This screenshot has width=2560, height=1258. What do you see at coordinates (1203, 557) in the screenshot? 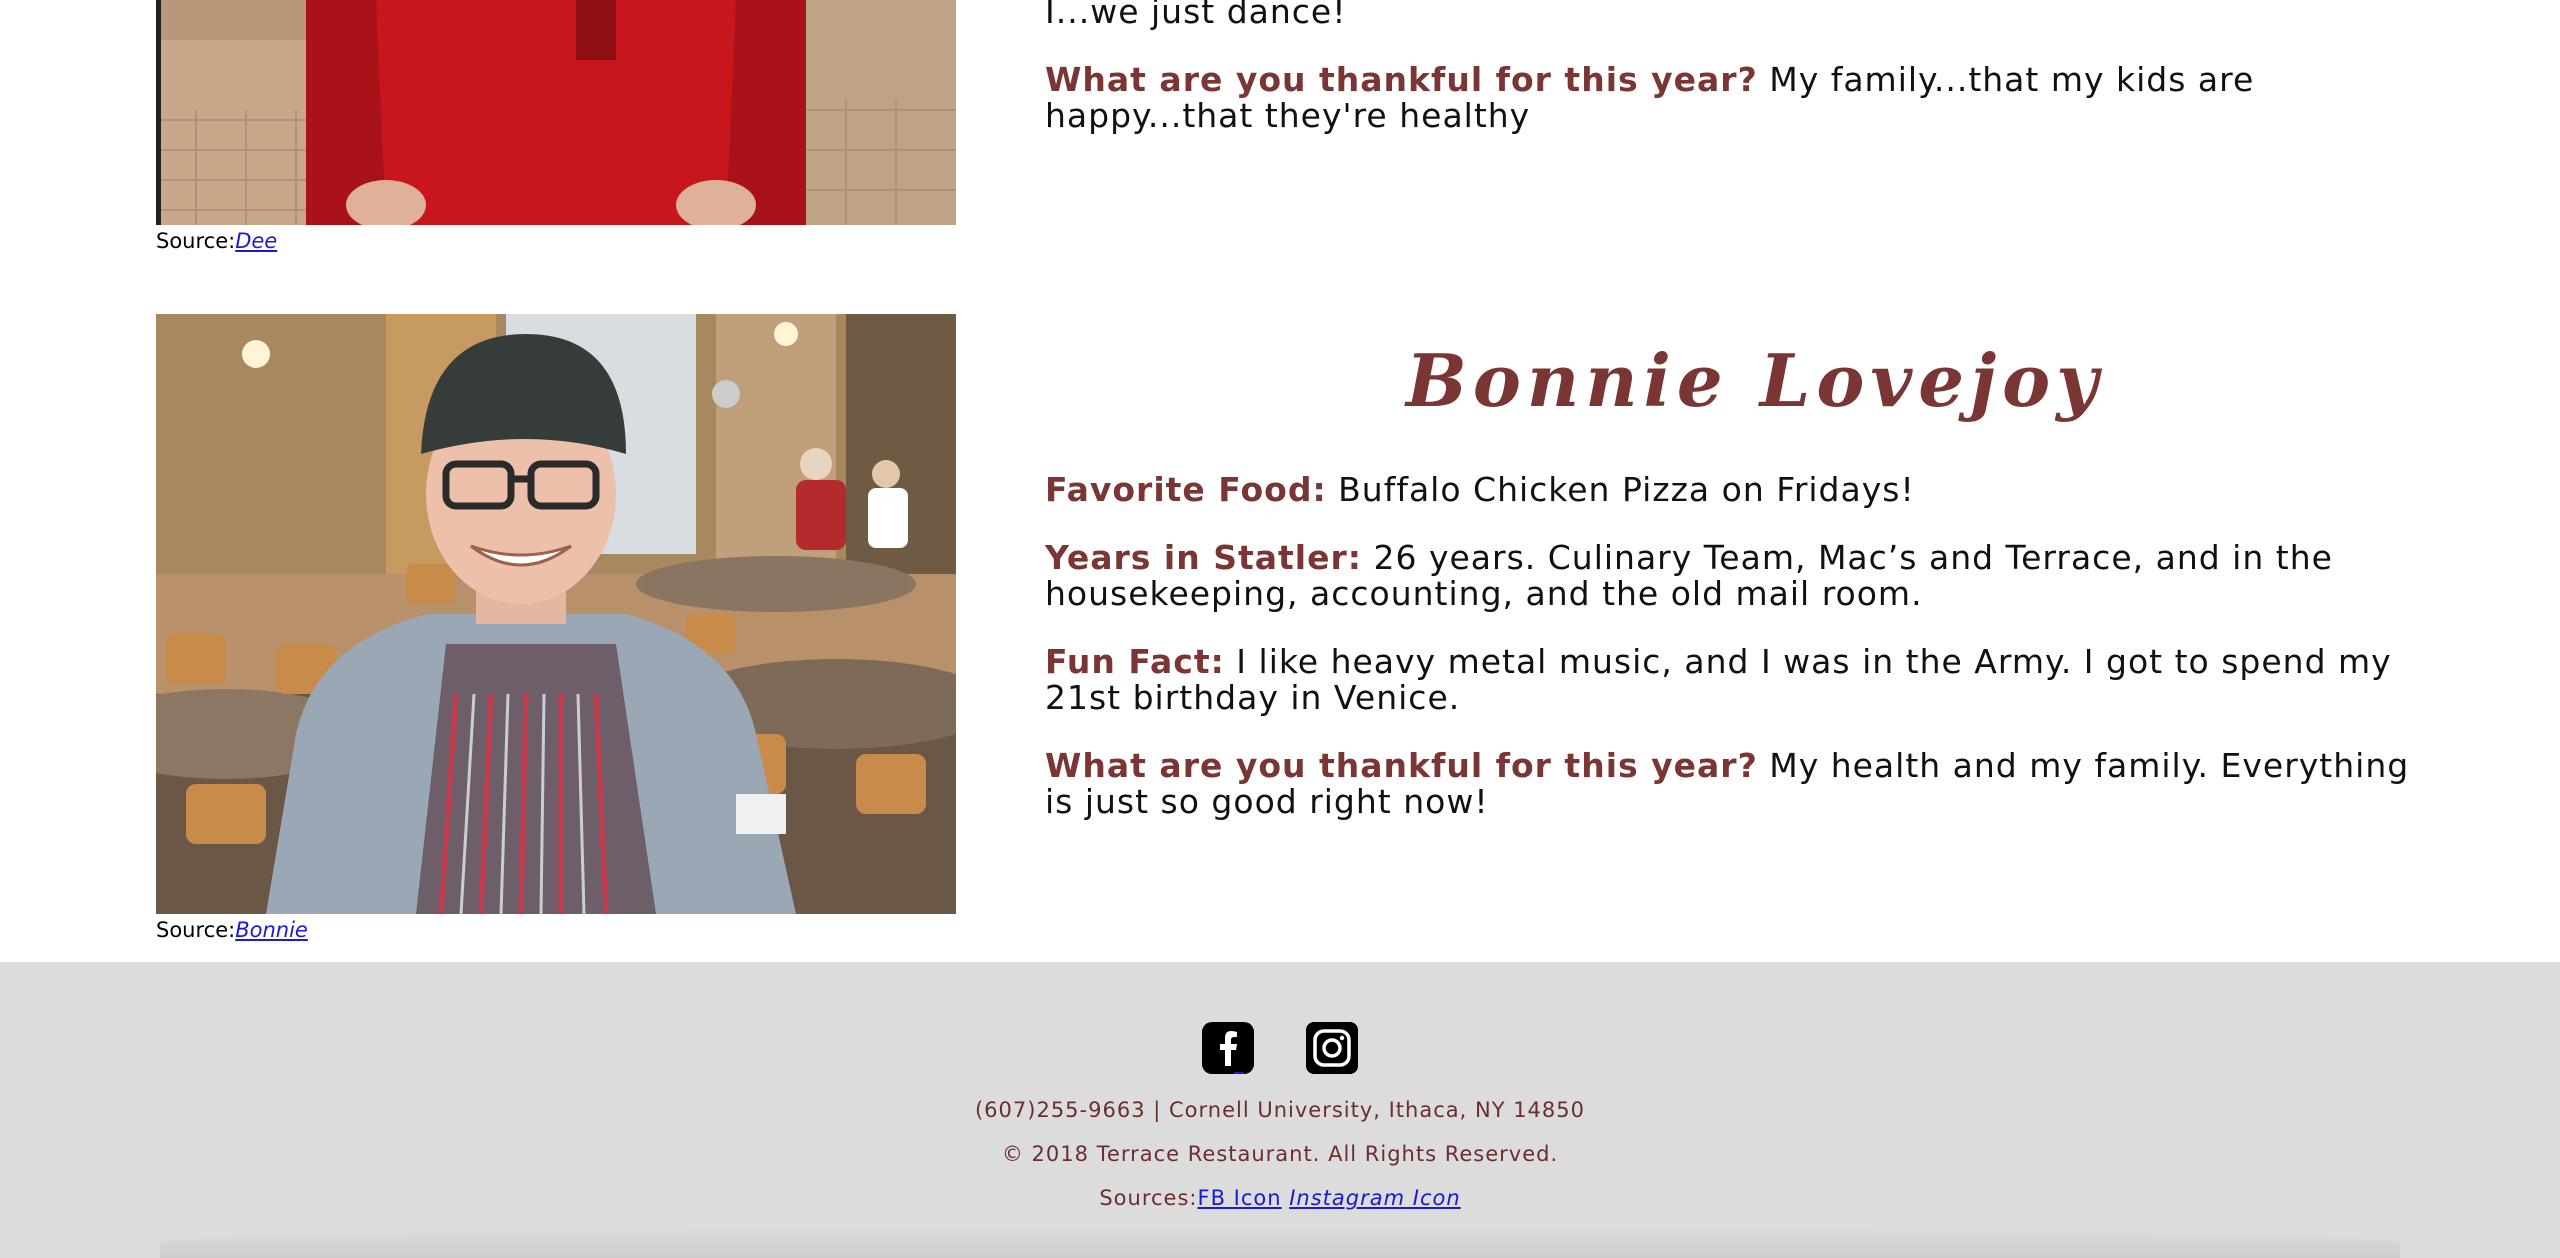
I see `years-label: Years in Statler:` at bounding box center [1203, 557].